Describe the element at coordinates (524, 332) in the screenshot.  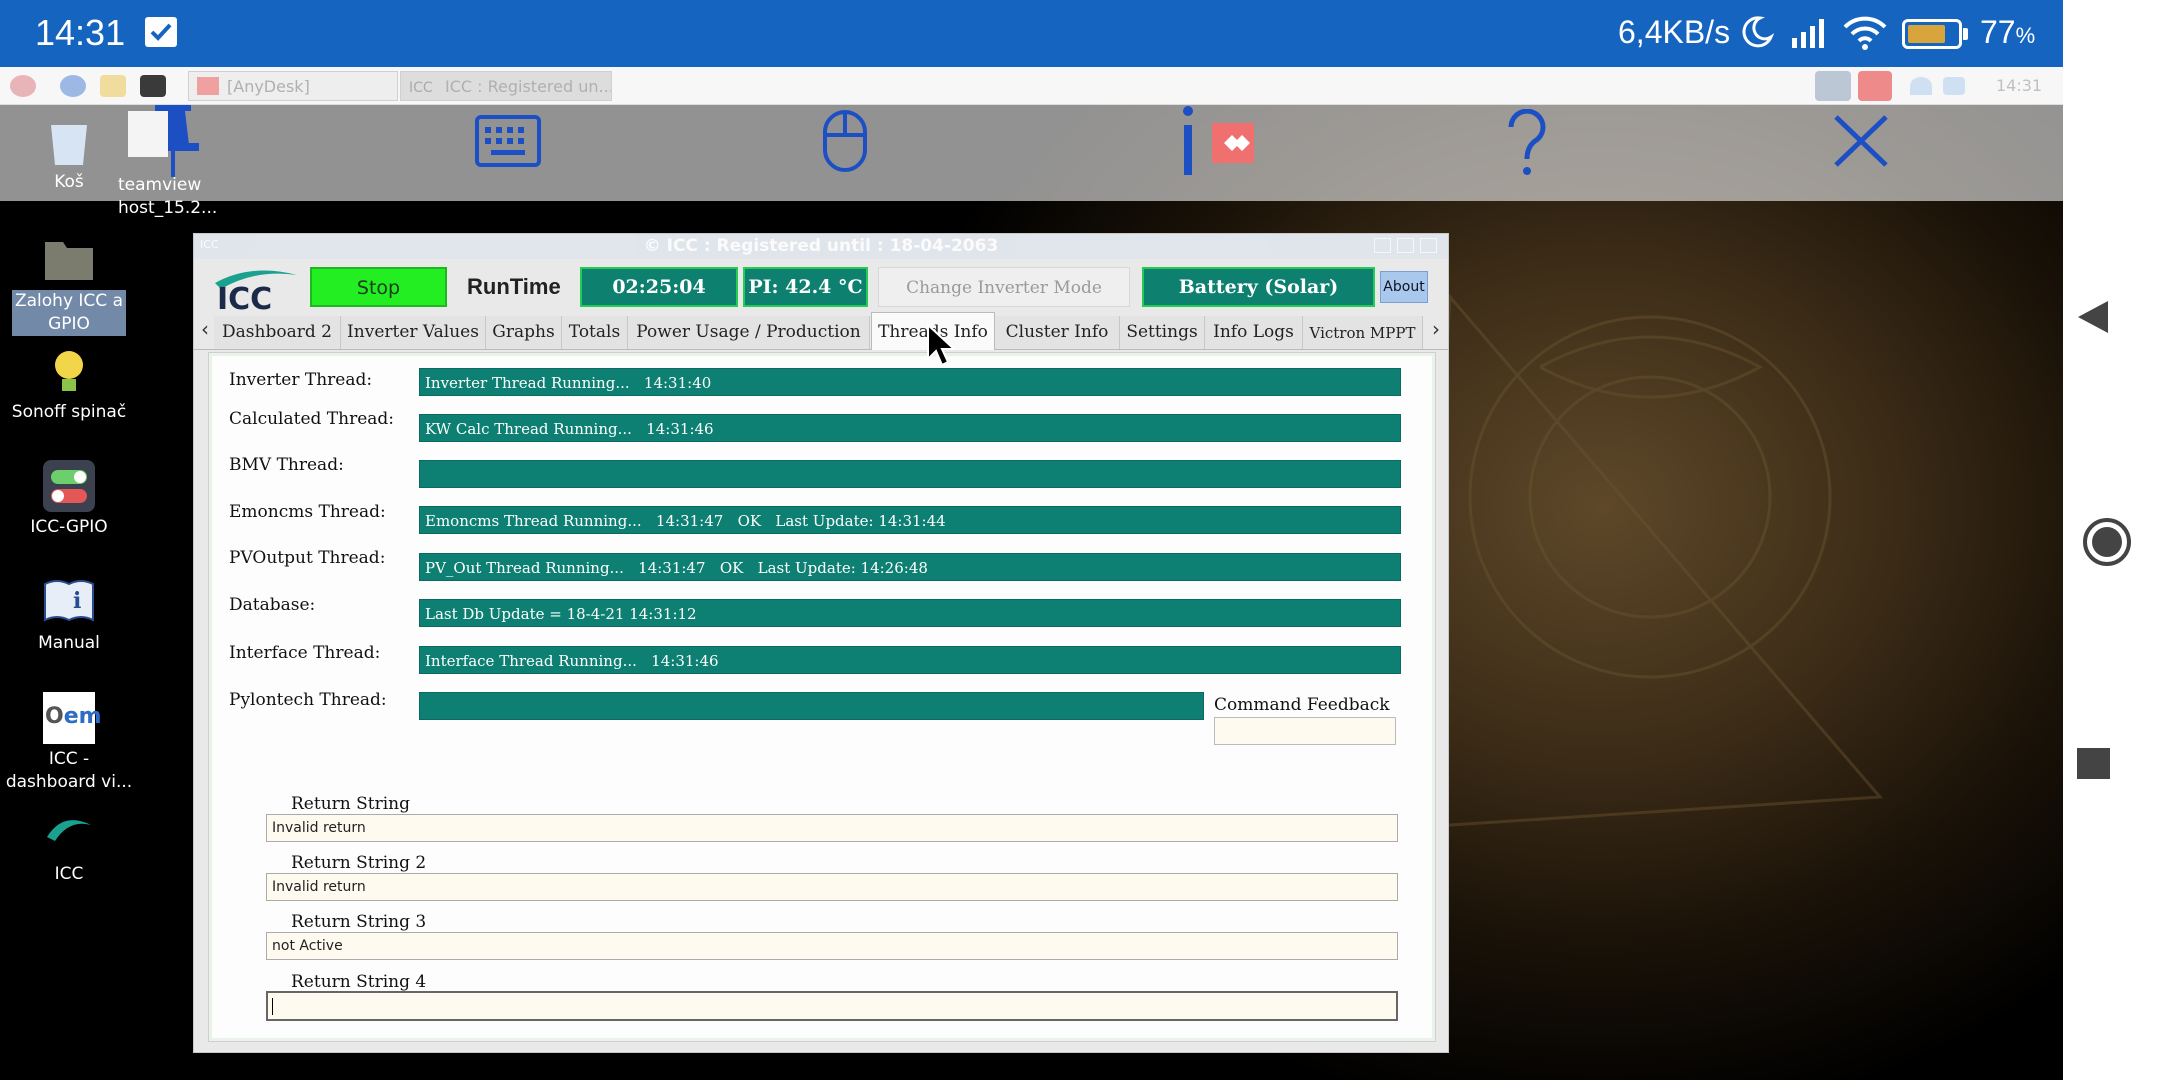
I see `tab-graphs: Graphs` at that location.